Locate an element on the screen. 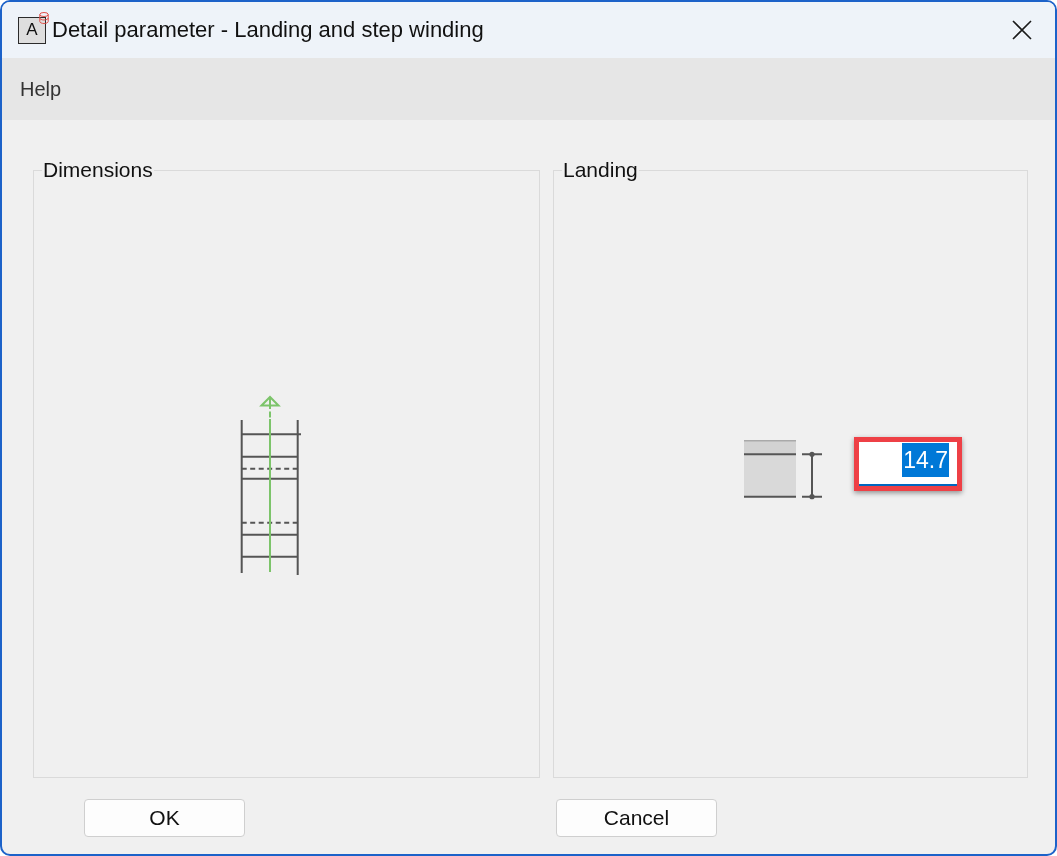  group-title: Dimensions is located at coordinates (98, 170).